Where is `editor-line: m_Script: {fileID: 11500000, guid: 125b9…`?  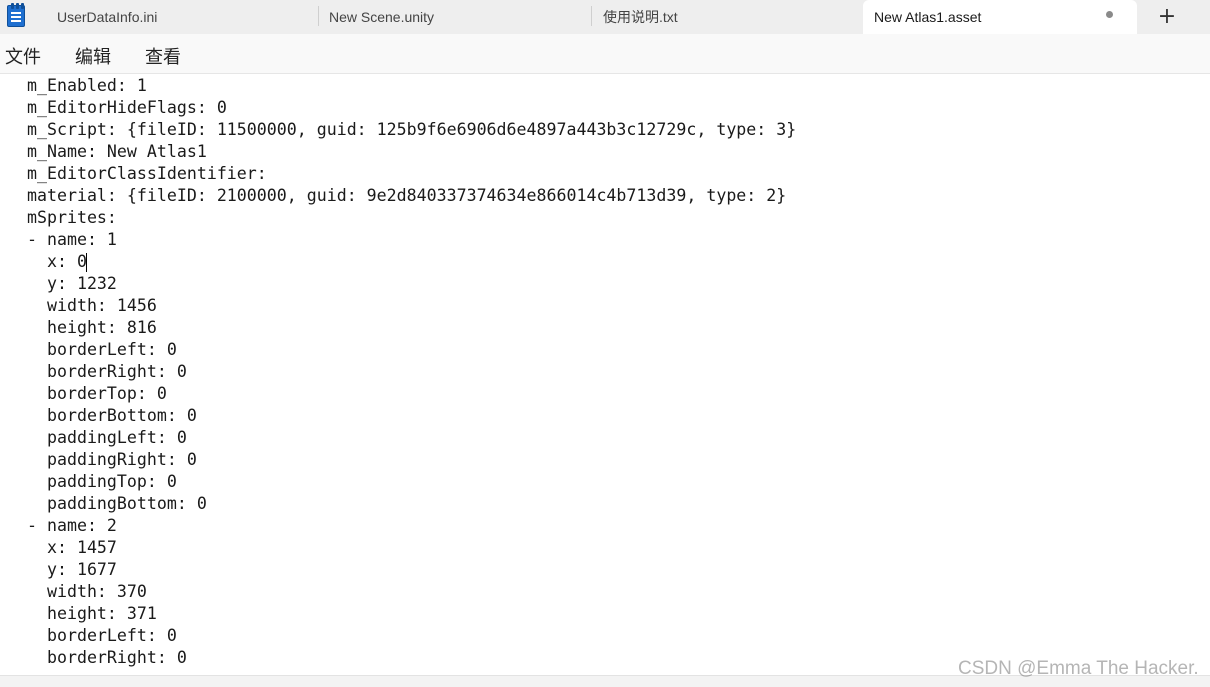
editor-line: m_Script: {fileID: 11500000, guid: 125b9… is located at coordinates (412, 129).